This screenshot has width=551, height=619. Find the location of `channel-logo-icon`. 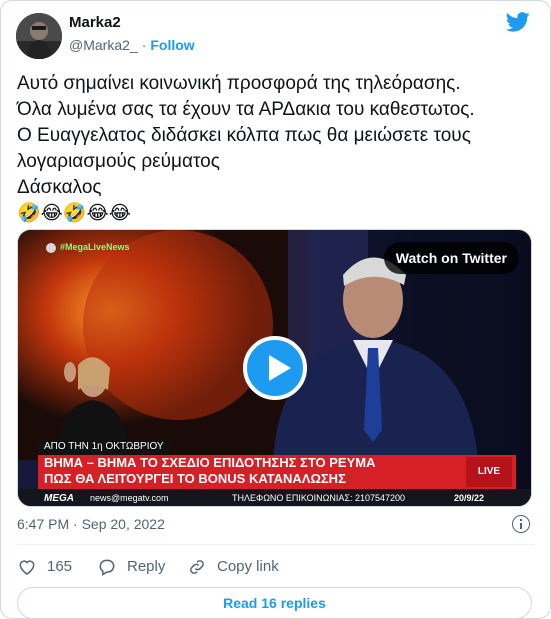

channel-logo-icon is located at coordinates (51, 248).